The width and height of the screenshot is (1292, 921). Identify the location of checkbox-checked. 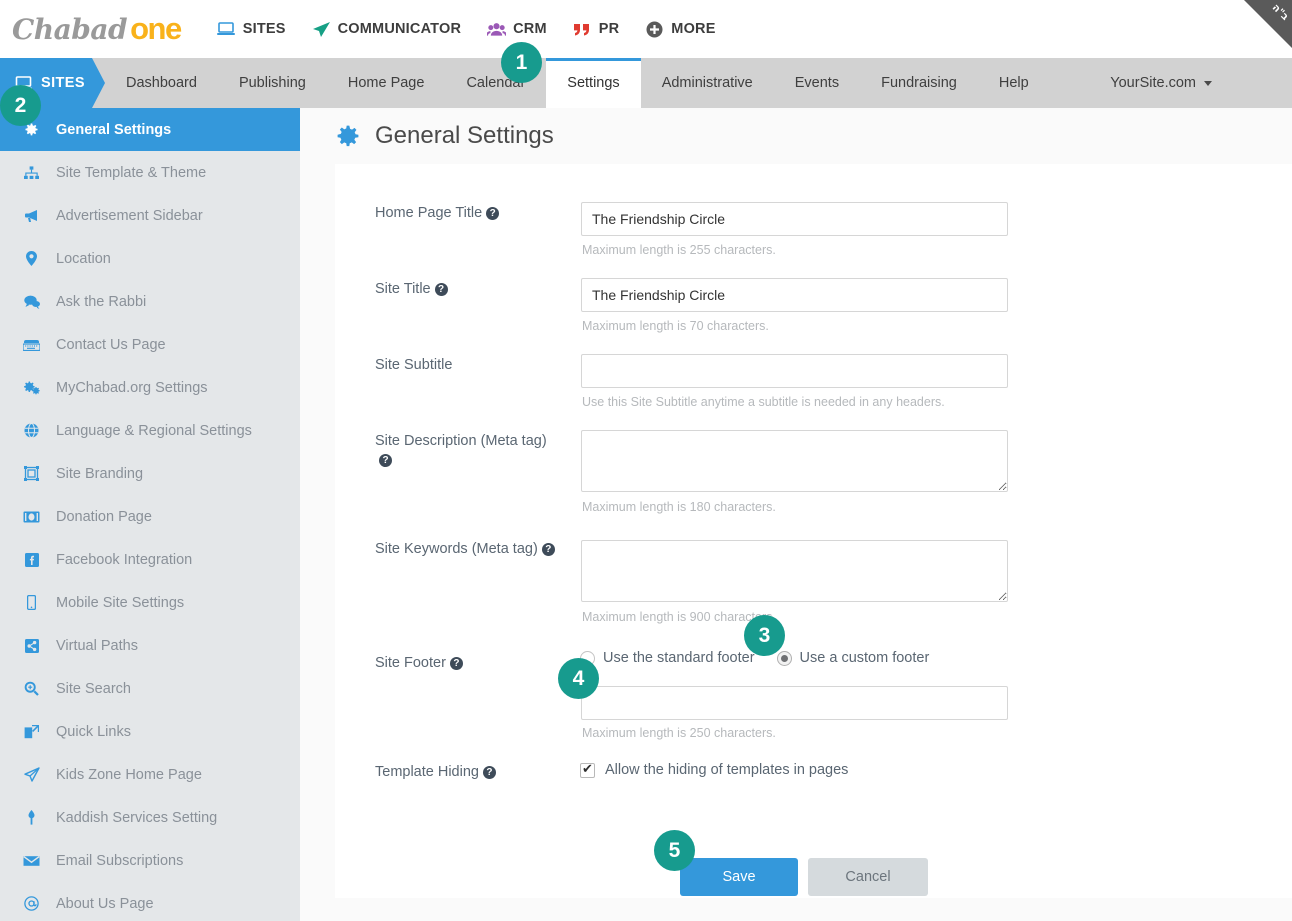
(587, 770).